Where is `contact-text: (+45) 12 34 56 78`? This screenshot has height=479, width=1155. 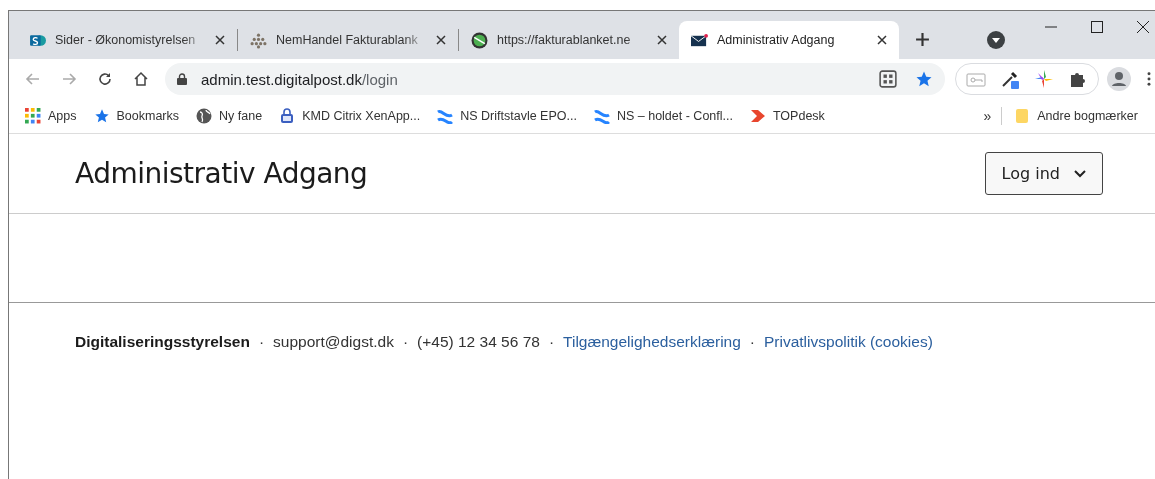 contact-text: (+45) 12 34 56 78 is located at coordinates (478, 342).